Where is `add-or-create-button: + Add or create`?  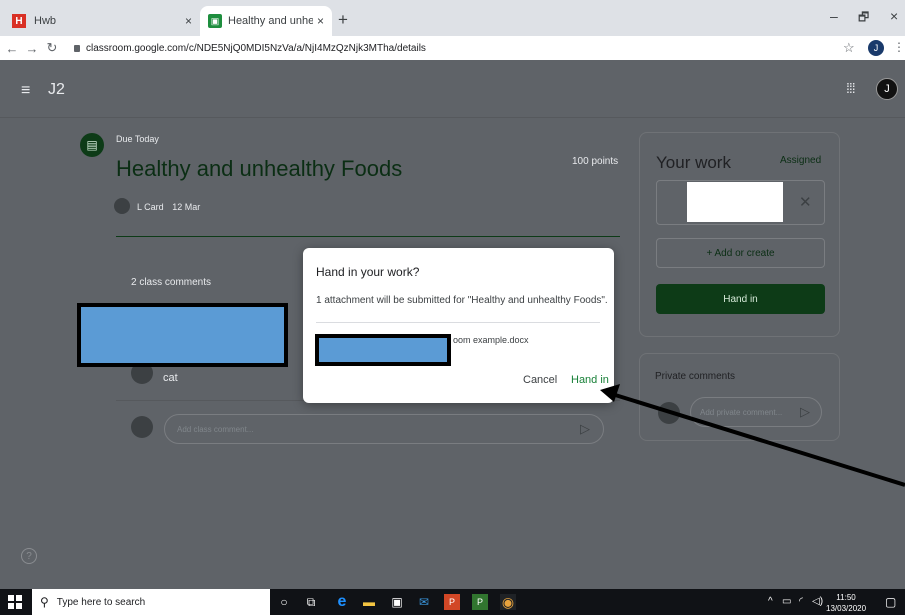
add-or-create-button: + Add or create is located at coordinates (740, 253).